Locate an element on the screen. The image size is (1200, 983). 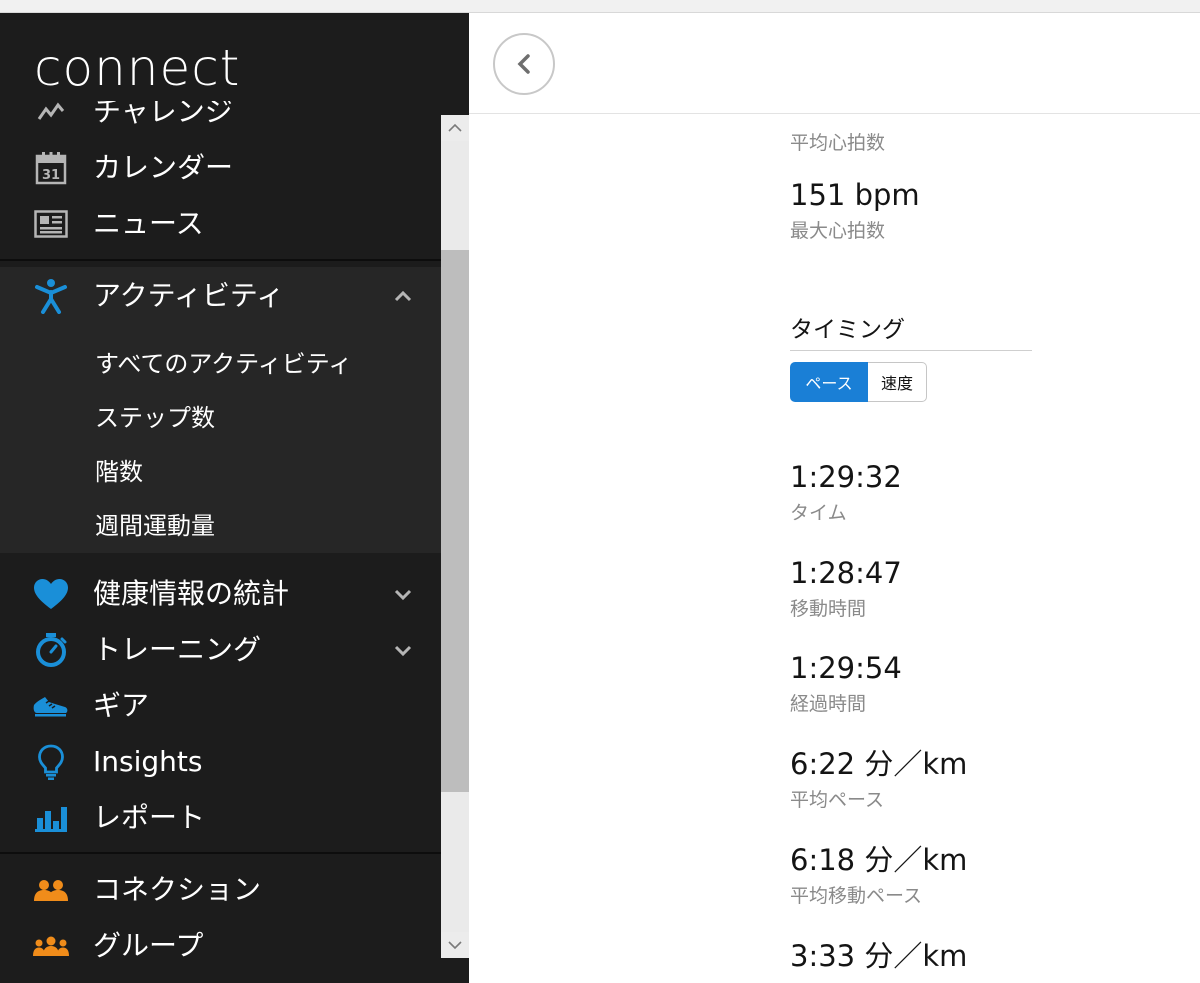
sidebar-item-label: チャレンジ is located at coordinates (163, 114).